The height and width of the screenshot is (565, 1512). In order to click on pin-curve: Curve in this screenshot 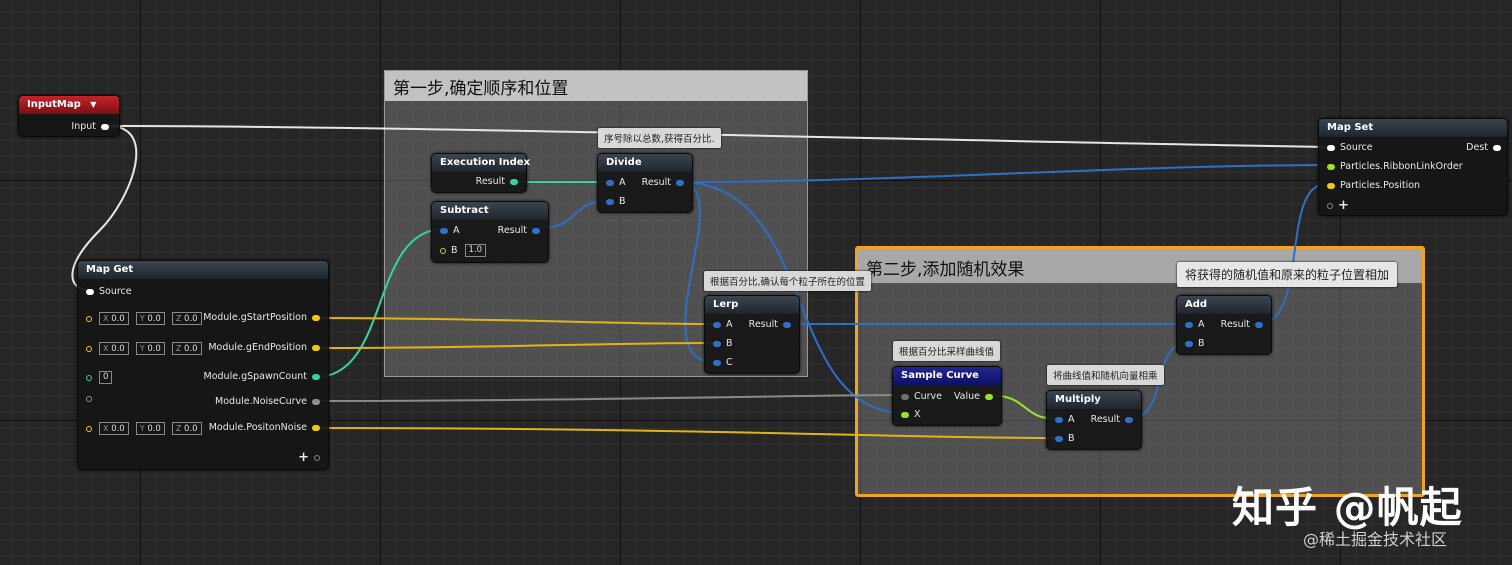, I will do `click(921, 396)`.